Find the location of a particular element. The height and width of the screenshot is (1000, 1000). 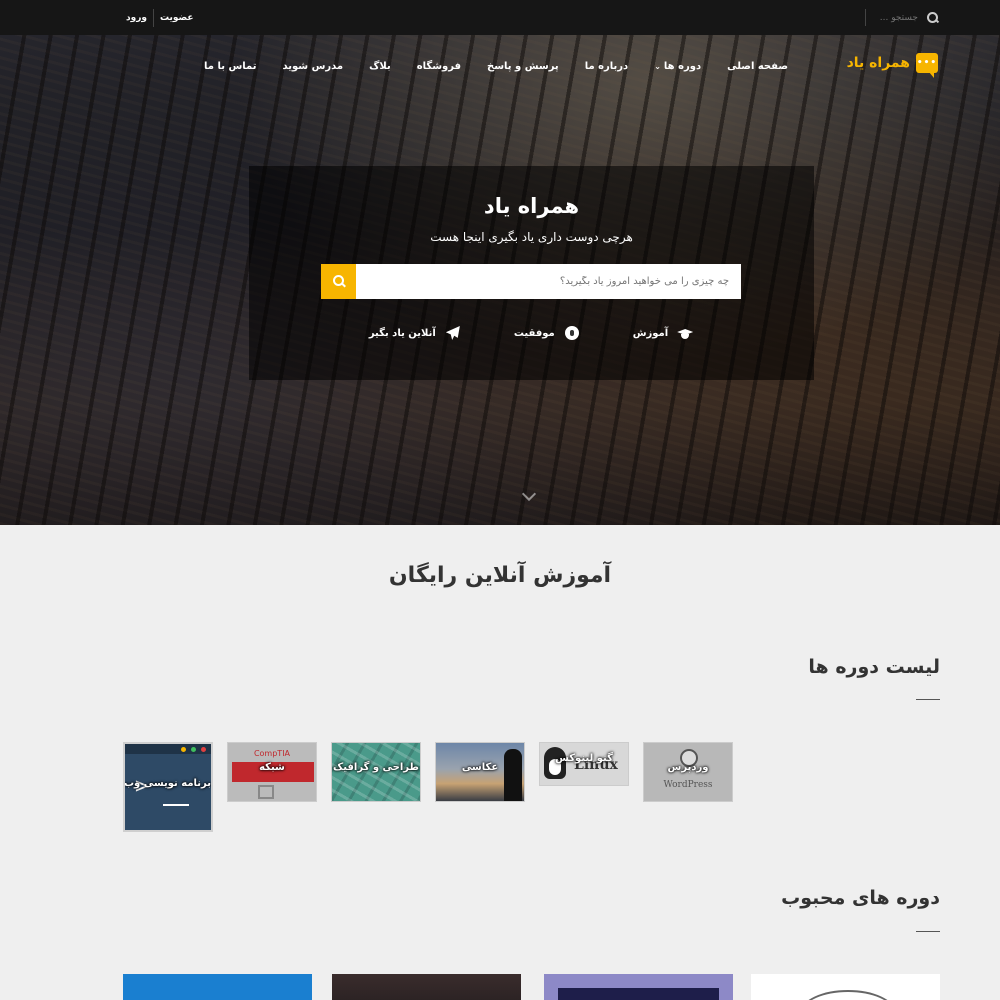

nav-item-label: درباره ما is located at coordinates (606, 66).